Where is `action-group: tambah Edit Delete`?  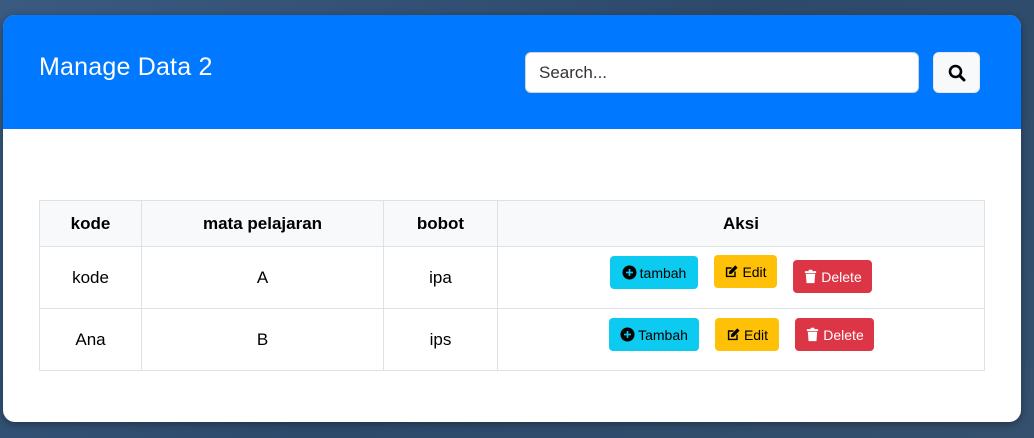 action-group: tambah Edit Delete is located at coordinates (741, 277).